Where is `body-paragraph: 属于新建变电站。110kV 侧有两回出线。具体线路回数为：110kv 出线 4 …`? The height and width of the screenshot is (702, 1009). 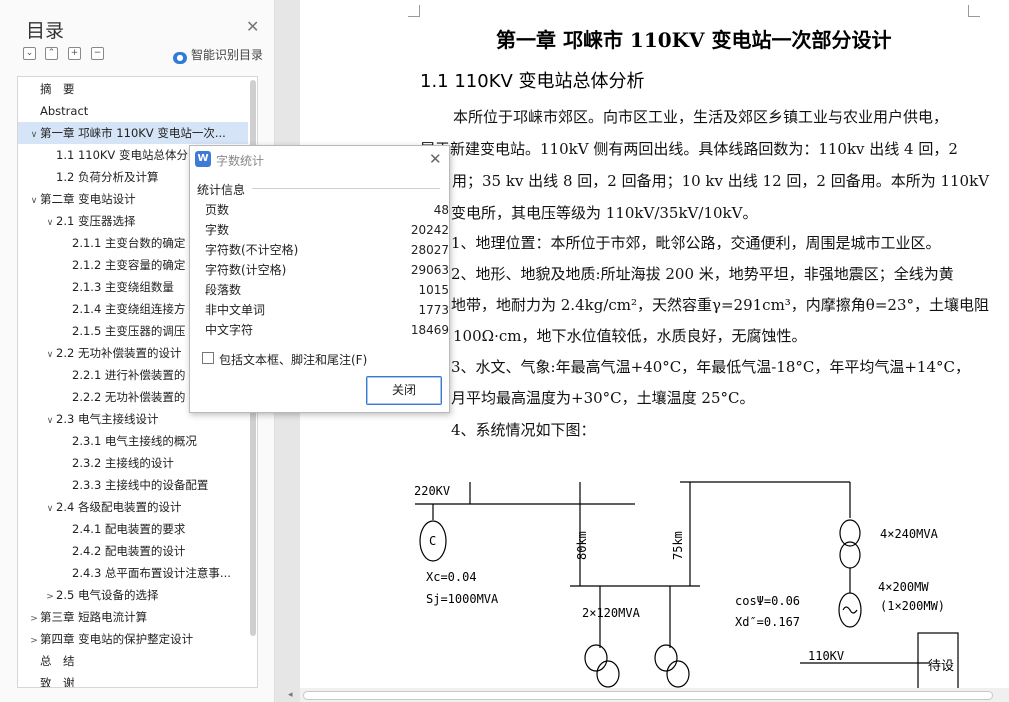
body-paragraph: 属于新建变电站。110kV 侧有两回出线。具体线路回数为：110kv 出线 4 … is located at coordinates (689, 149).